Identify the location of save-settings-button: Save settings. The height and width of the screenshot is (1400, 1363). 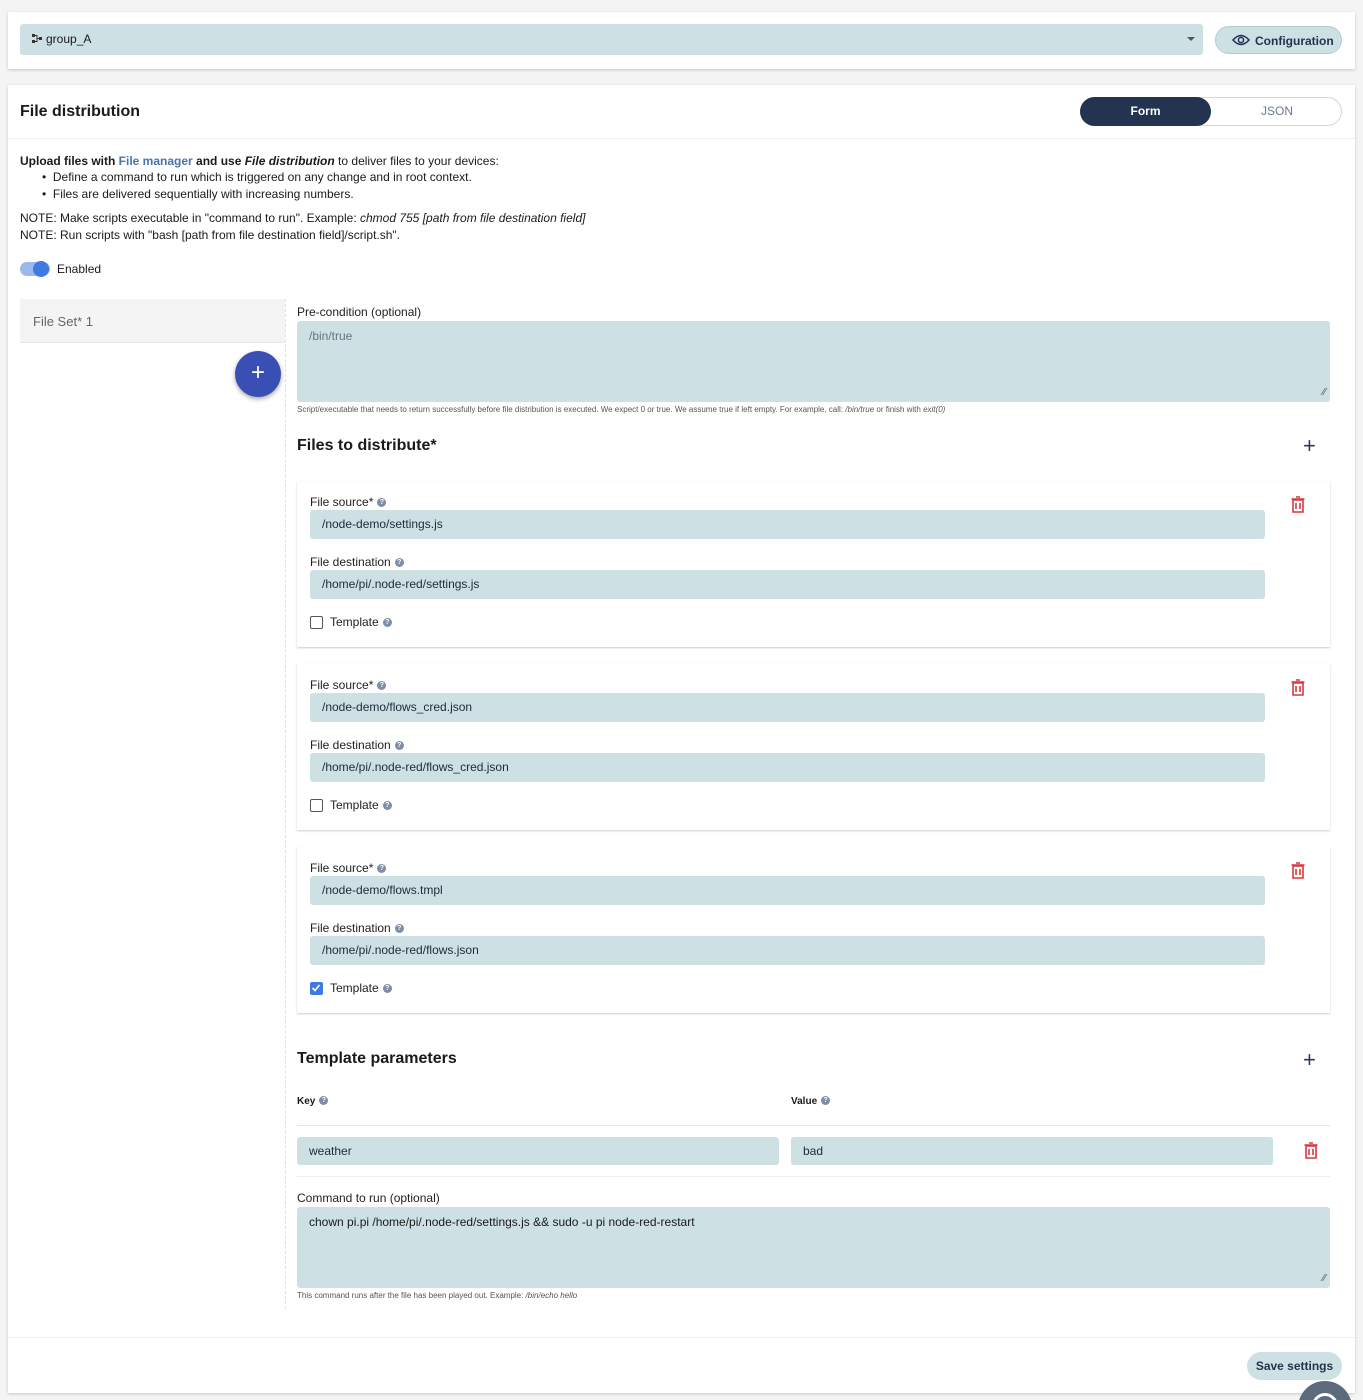
(1294, 1366).